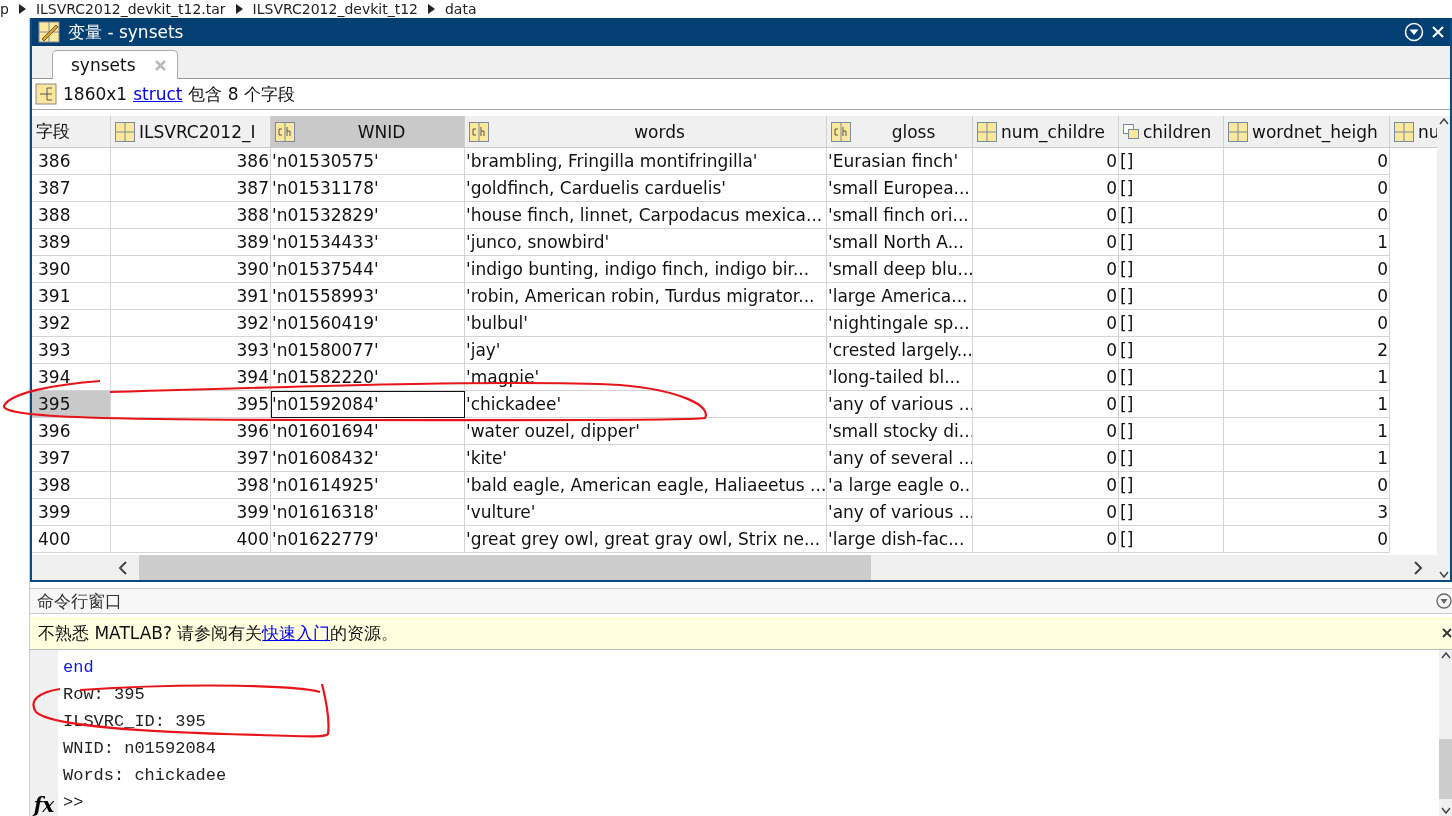  I want to click on column-header: words, so click(646, 132).